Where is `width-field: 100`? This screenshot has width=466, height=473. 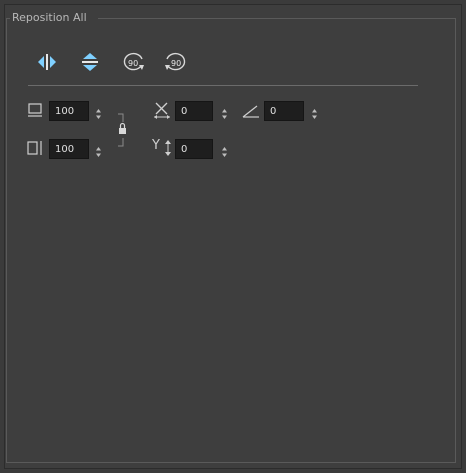
width-field: 100 is located at coordinates (69, 111).